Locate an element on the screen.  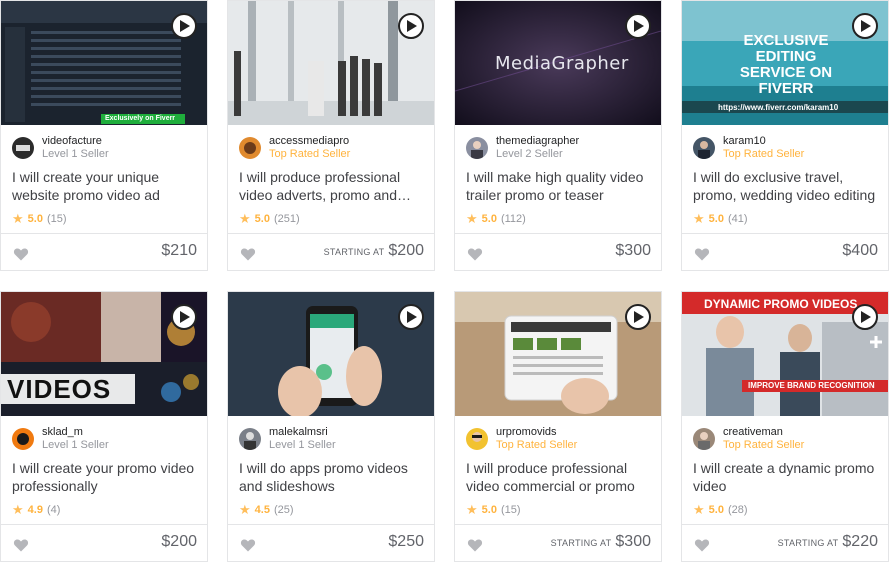
gig-thumbnail: Exclusively on Fiverr is located at coordinates (104, 63).